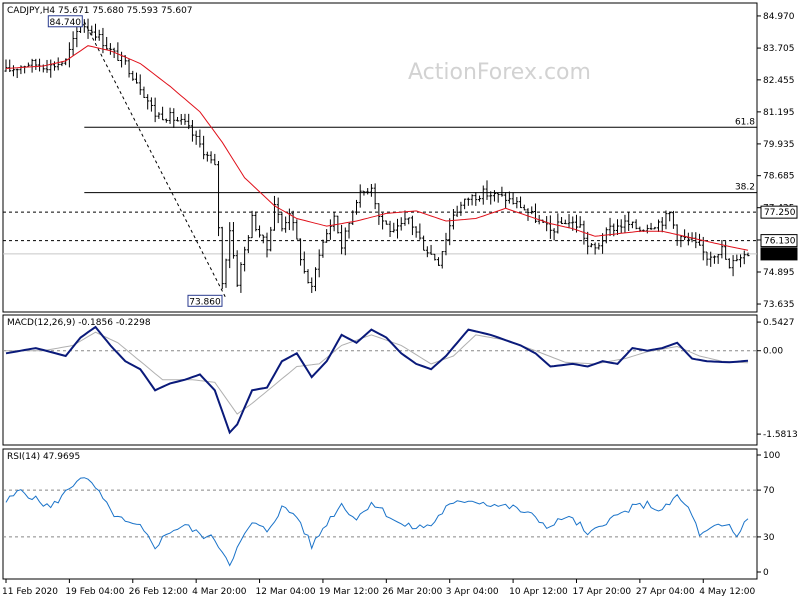 The width and height of the screenshot is (800, 600). I want to click on rsi-line, so click(377, 522).